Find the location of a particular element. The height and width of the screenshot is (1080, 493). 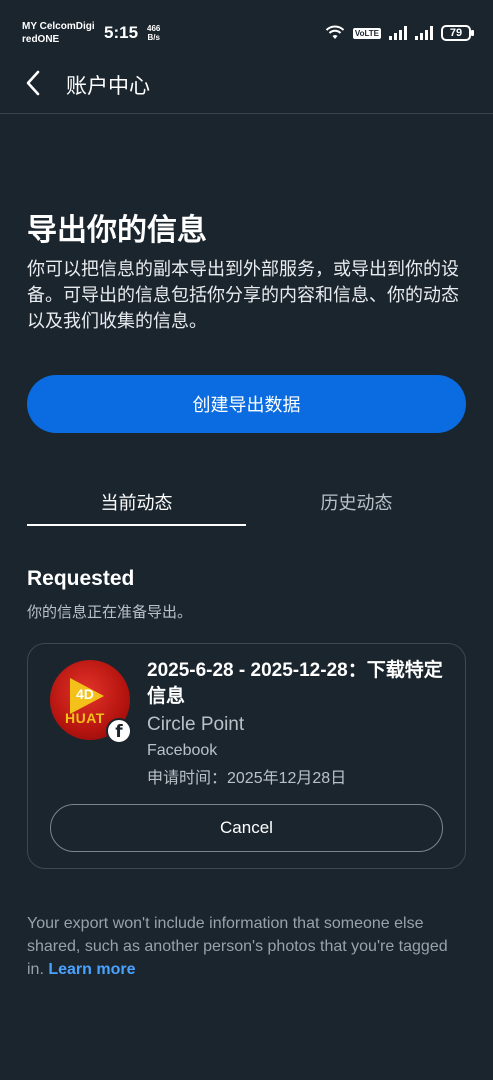

volte-icon: VoLTE is located at coordinates (366, 33).